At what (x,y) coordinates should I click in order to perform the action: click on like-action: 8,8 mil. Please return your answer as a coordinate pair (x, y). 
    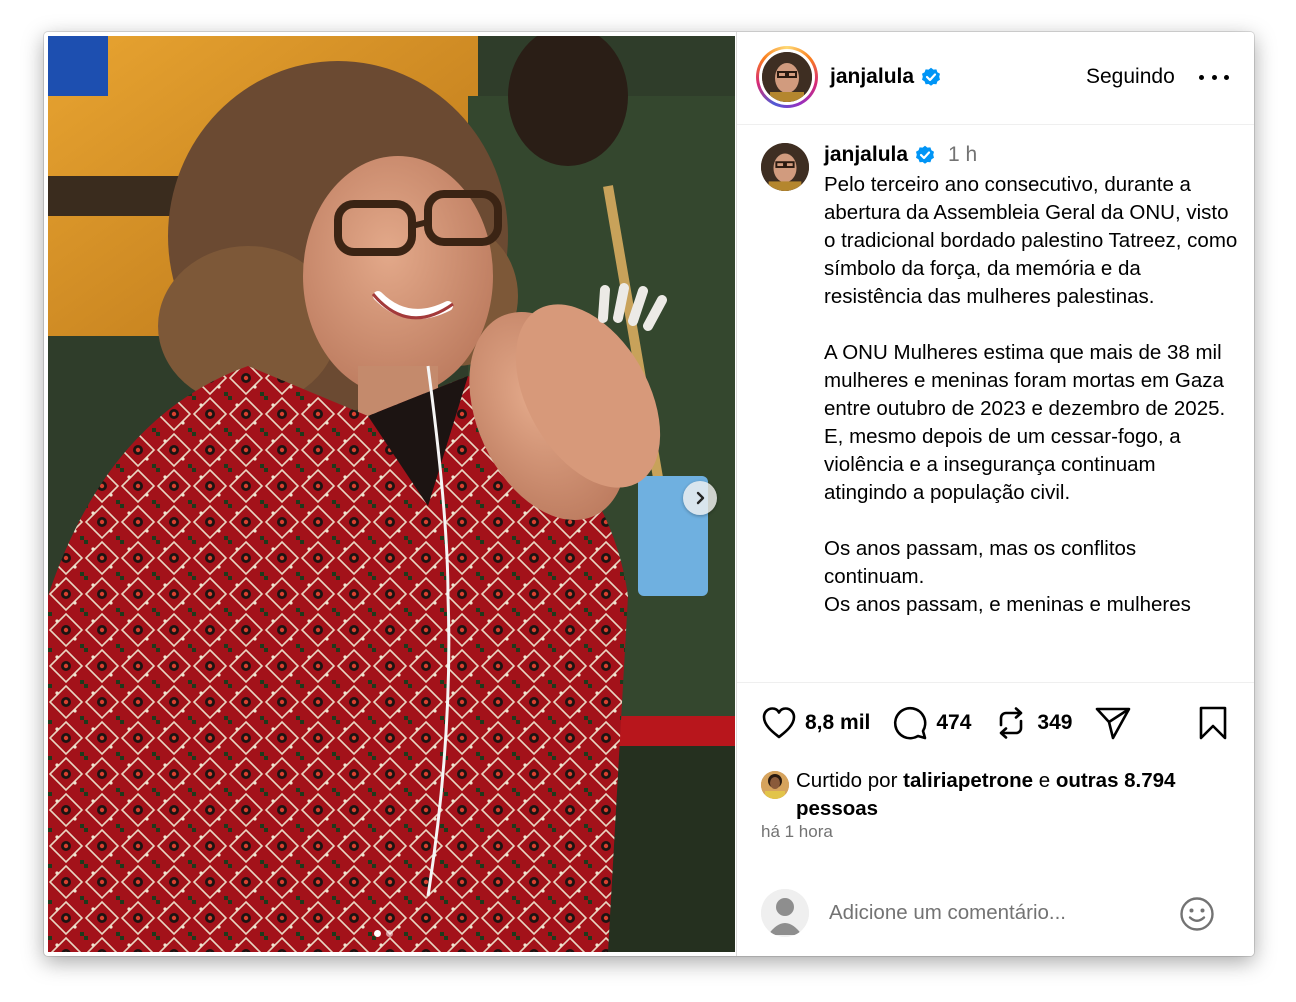
    Looking at the image, I should click on (815, 723).